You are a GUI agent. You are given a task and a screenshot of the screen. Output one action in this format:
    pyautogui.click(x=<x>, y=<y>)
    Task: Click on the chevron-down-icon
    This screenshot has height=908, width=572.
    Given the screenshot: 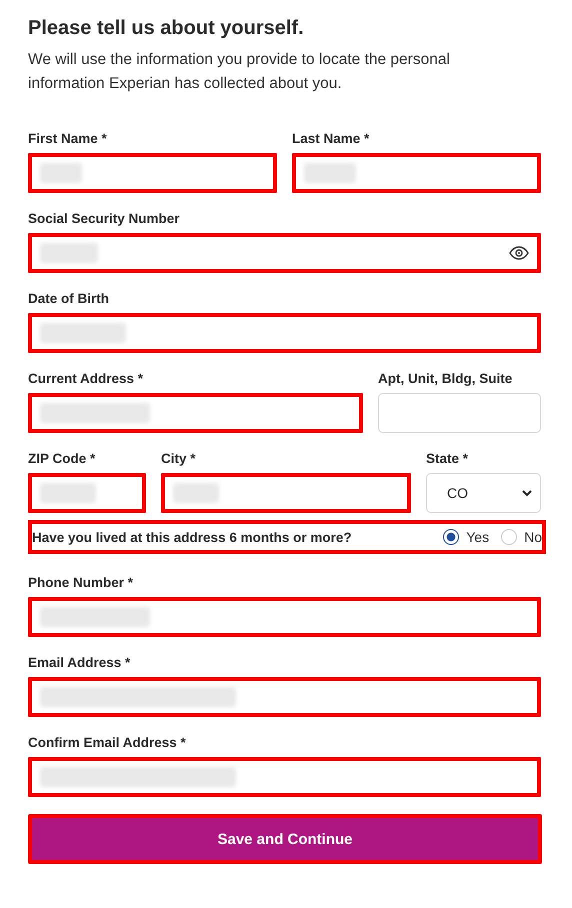 What is the action you would take?
    pyautogui.click(x=527, y=493)
    